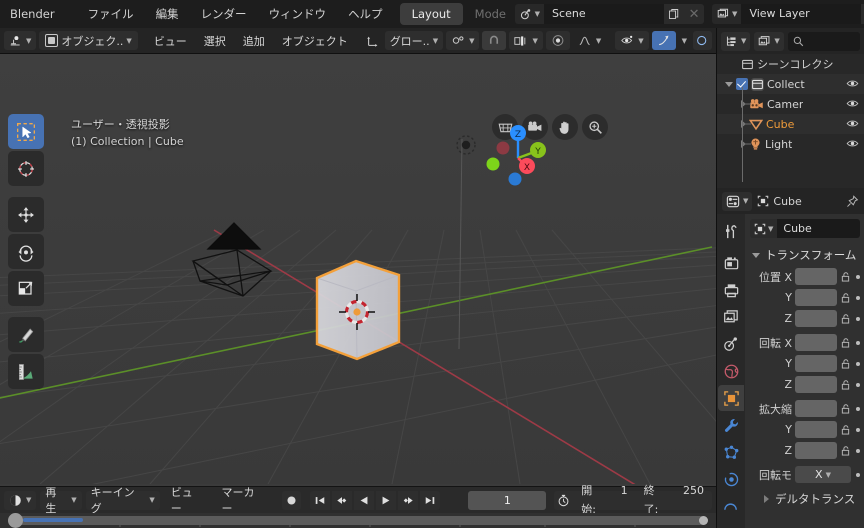  Describe the element at coordinates (557, 40) in the screenshot. I see `proportional-edit-button` at that location.